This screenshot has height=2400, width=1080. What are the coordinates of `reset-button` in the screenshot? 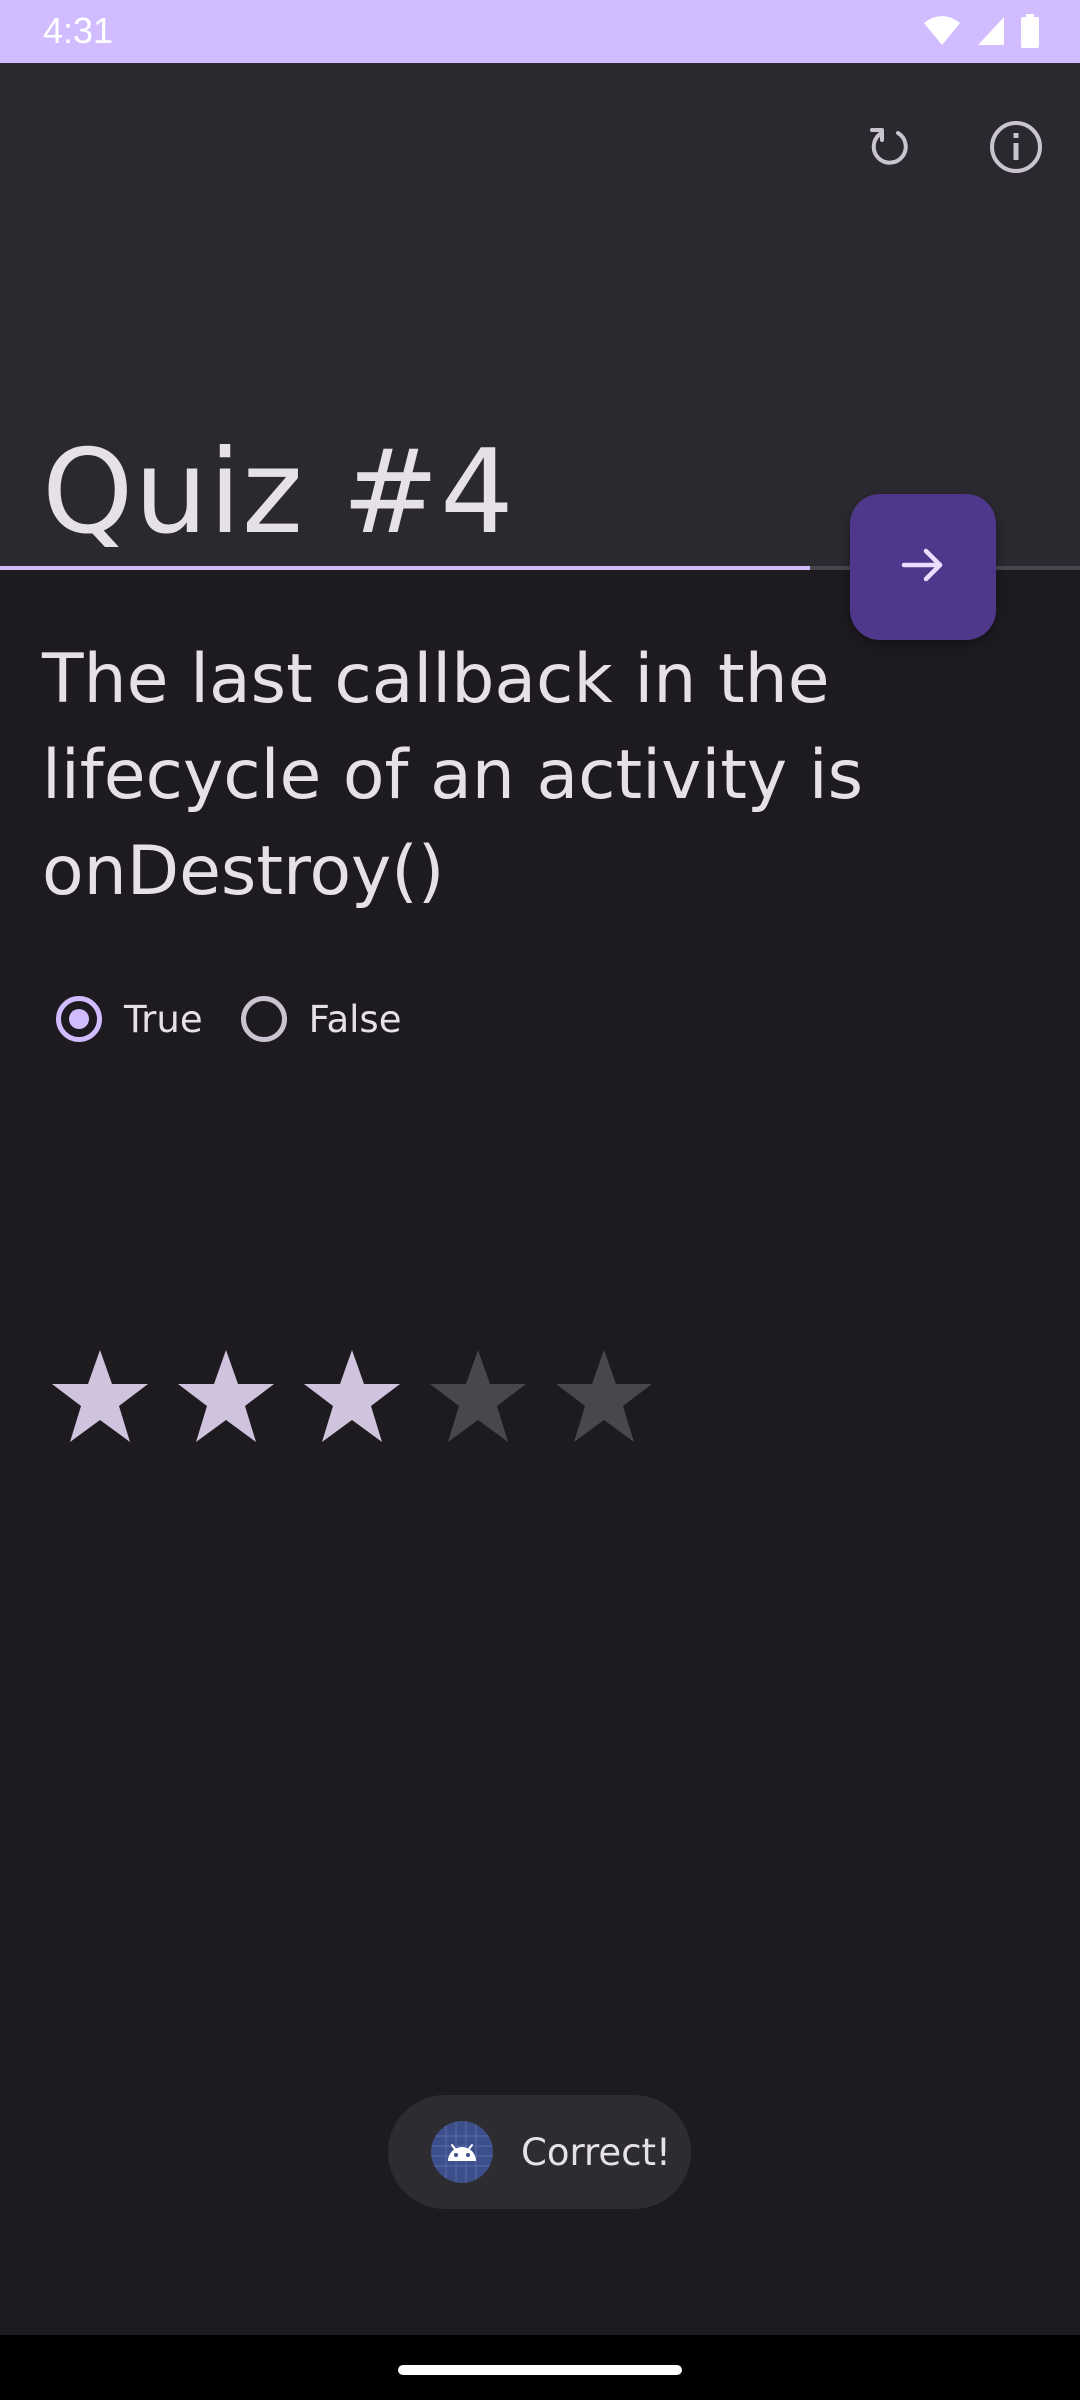 It's located at (889, 149).